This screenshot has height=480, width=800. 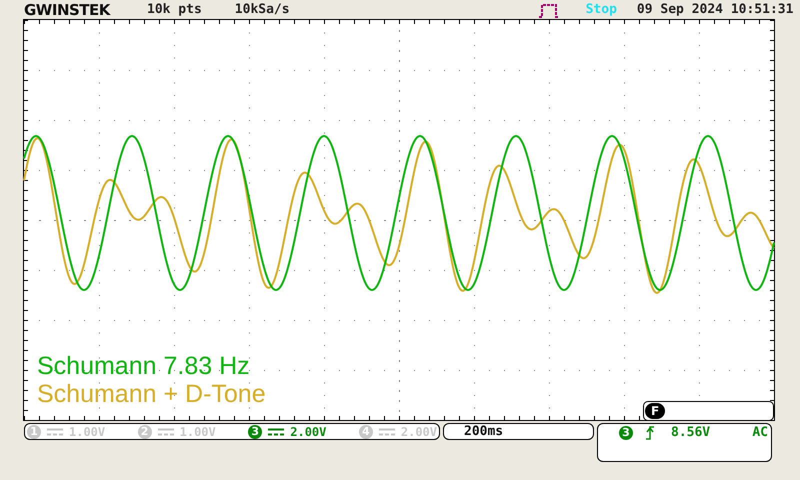 What do you see at coordinates (174, 9) in the screenshot?
I see `record-length: 10k pts` at bounding box center [174, 9].